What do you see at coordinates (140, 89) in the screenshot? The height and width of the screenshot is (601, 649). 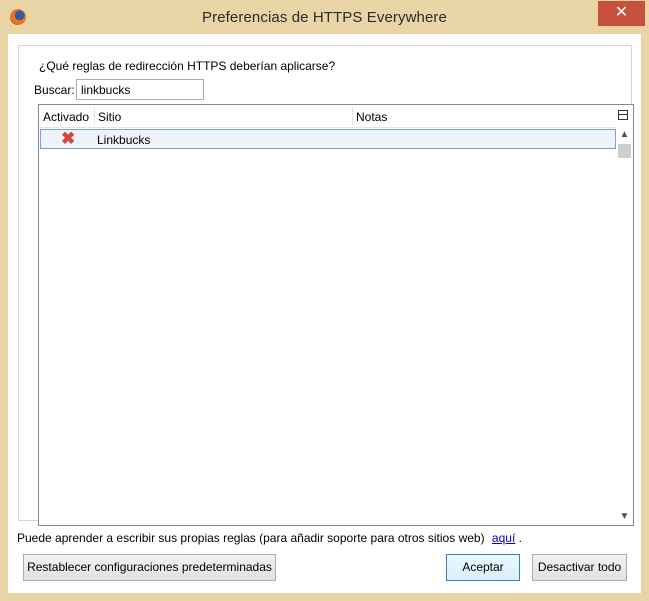 I see `search-input` at bounding box center [140, 89].